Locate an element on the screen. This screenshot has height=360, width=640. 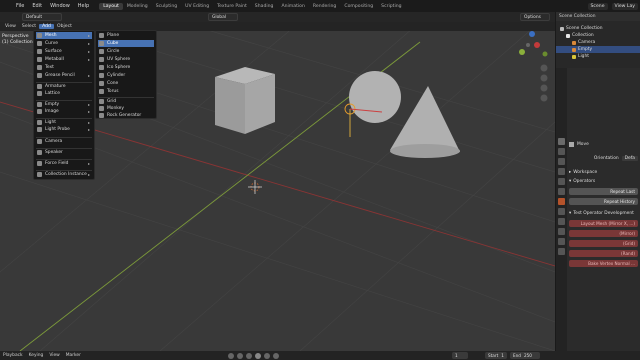
cube-object is located at coordinates (245, 100).